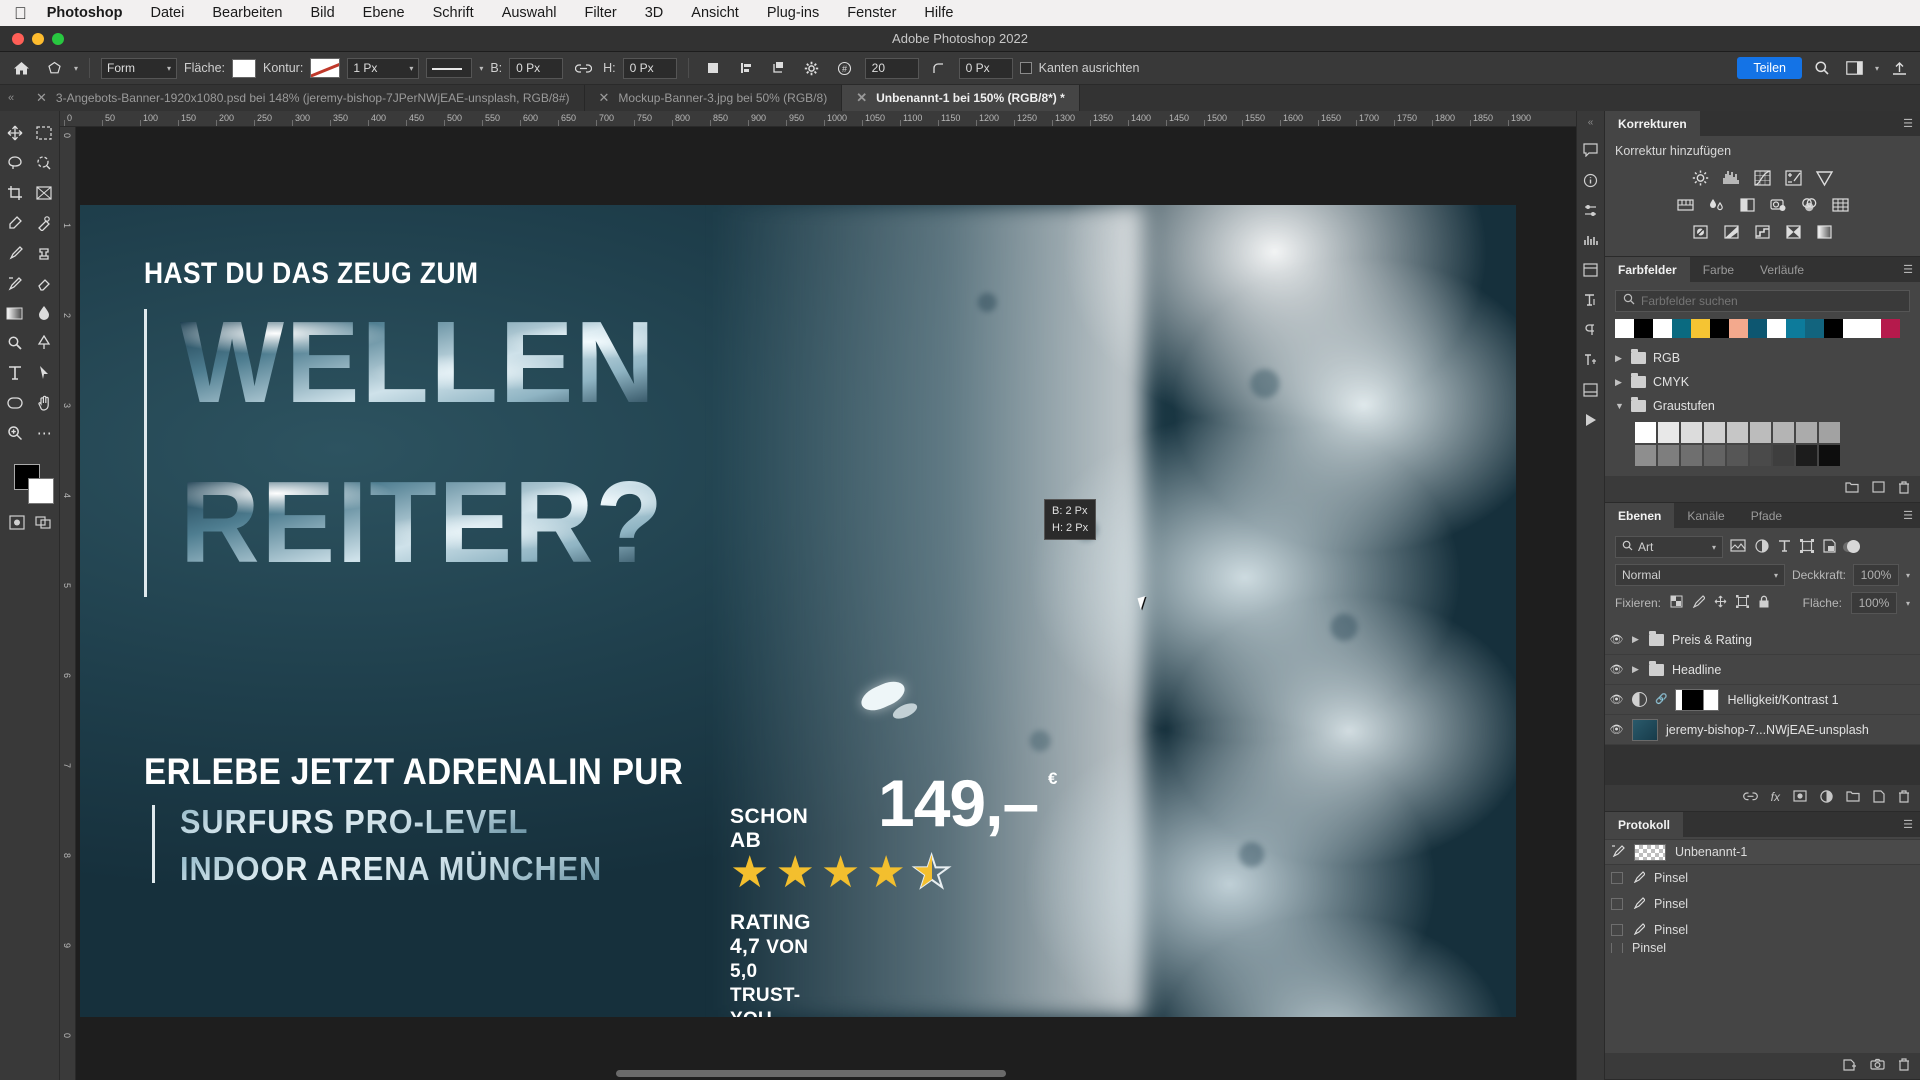 The image size is (1920, 1080). I want to click on close-window-button, so click(18, 38).